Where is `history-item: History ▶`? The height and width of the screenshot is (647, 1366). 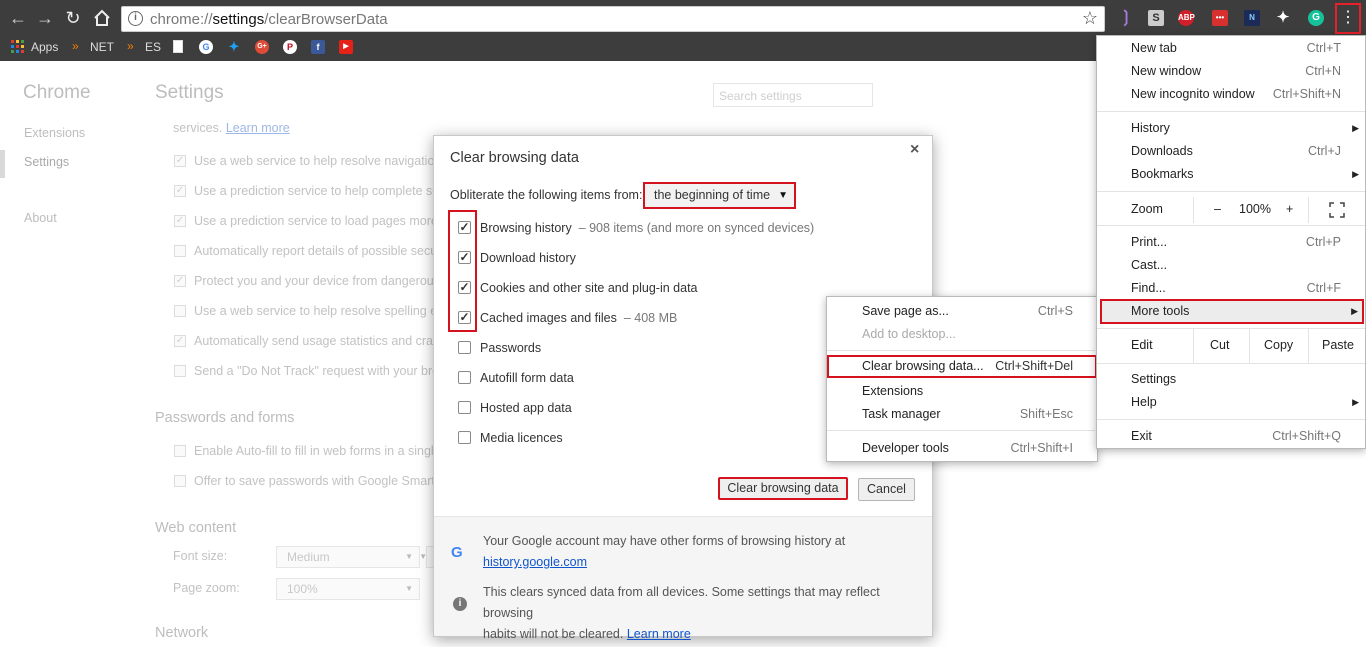
history-item: History ▶ is located at coordinates (1231, 128).